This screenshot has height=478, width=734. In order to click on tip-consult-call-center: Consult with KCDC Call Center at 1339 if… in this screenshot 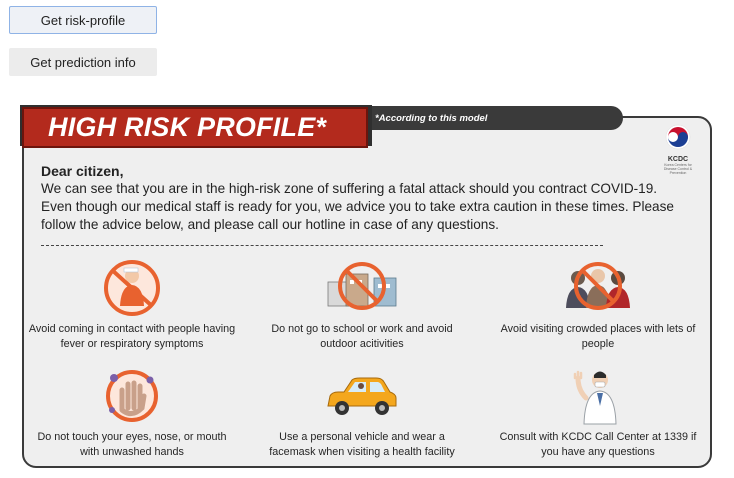, I will do `click(598, 413)`.